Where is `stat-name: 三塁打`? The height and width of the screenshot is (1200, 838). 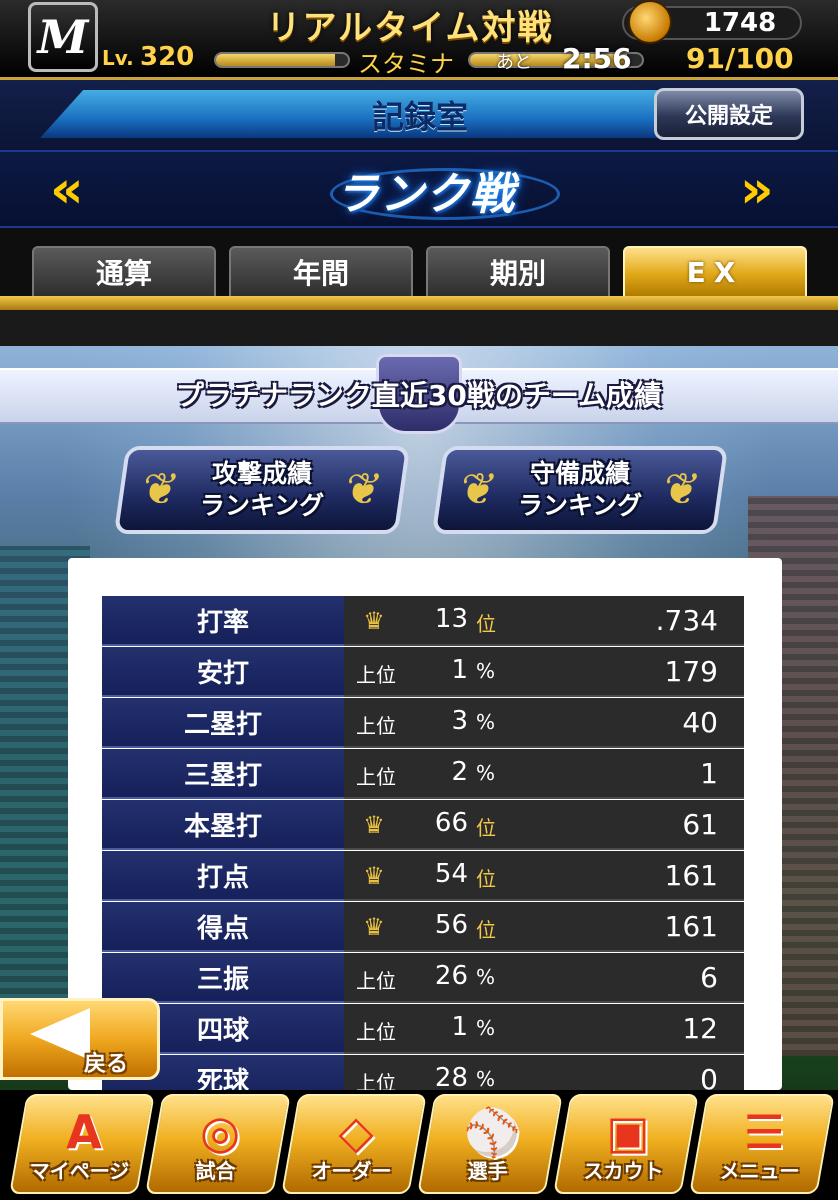 stat-name: 三塁打 is located at coordinates (223, 774).